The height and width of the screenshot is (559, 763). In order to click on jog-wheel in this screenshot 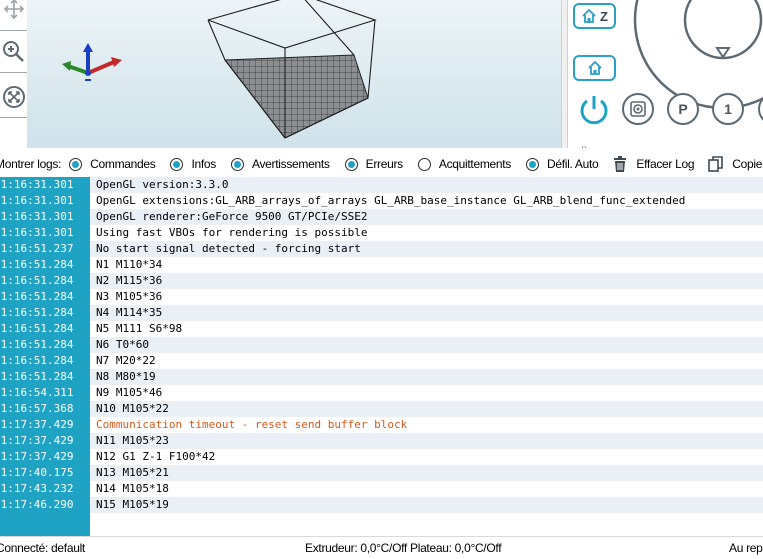, I will do `click(698, 55)`.